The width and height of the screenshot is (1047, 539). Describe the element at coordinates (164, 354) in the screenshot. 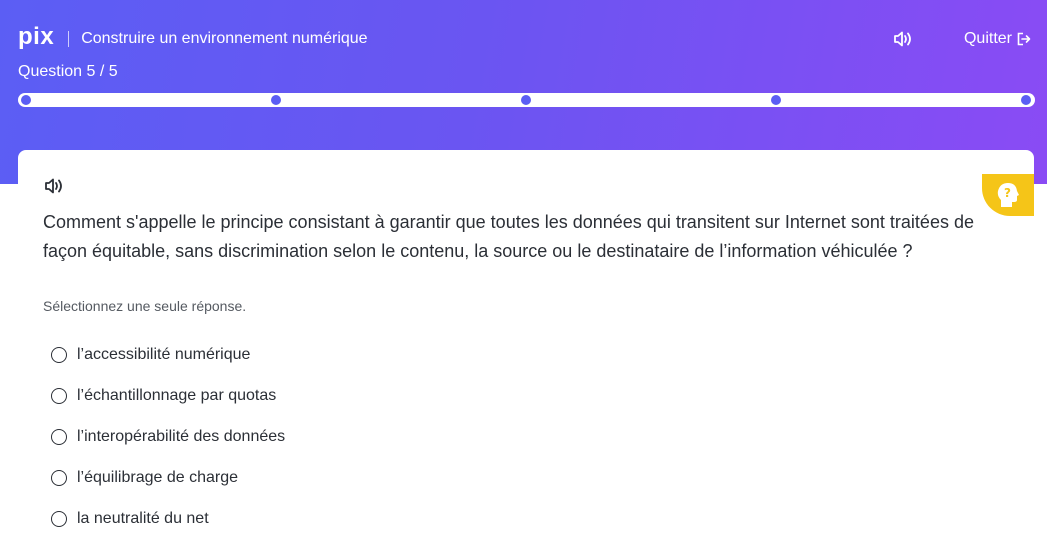

I see `answer-label: l’accessibilité numérique` at that location.